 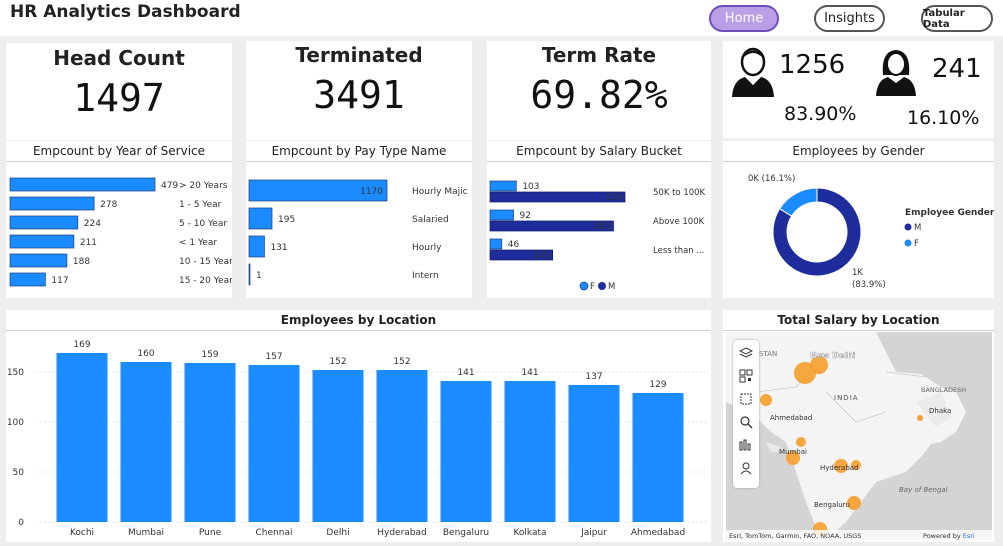 I want to click on map-label-dhaka: Dhaka, so click(x=940, y=411).